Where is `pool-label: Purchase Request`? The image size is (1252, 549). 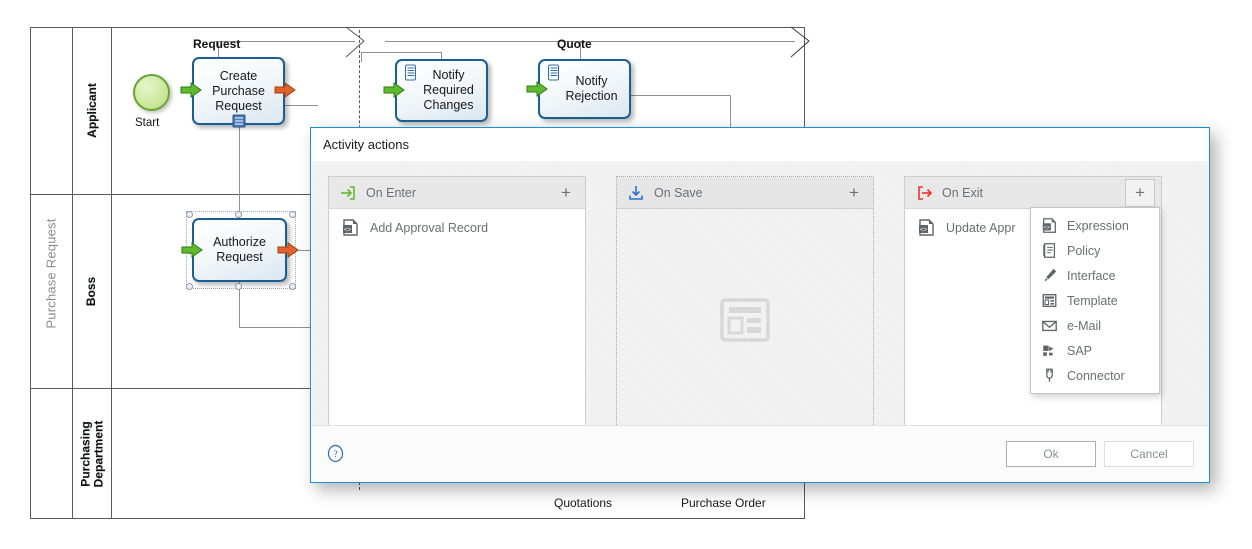
pool-label: Purchase Request is located at coordinates (51, 273).